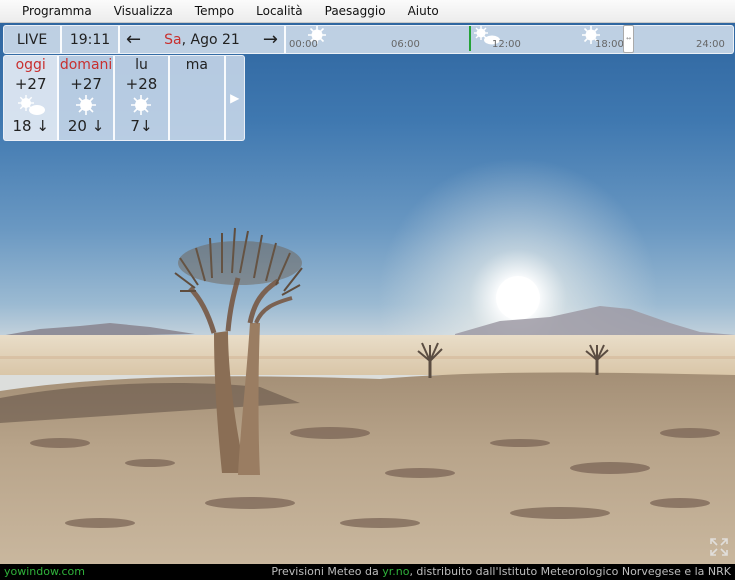 The image size is (735, 580). I want to click on forecast-wind: 7↓, so click(141, 126).